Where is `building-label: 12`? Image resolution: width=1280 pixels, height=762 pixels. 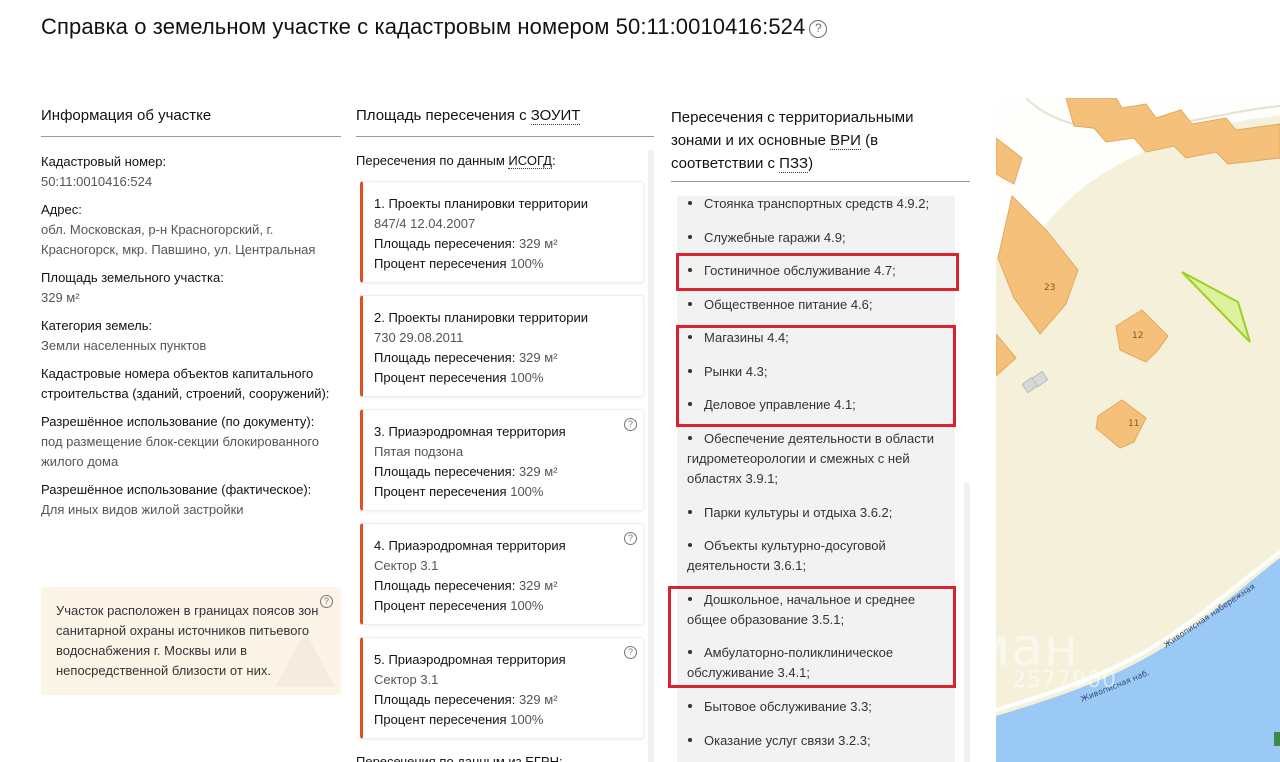
building-label: 12 is located at coordinates (1137, 336).